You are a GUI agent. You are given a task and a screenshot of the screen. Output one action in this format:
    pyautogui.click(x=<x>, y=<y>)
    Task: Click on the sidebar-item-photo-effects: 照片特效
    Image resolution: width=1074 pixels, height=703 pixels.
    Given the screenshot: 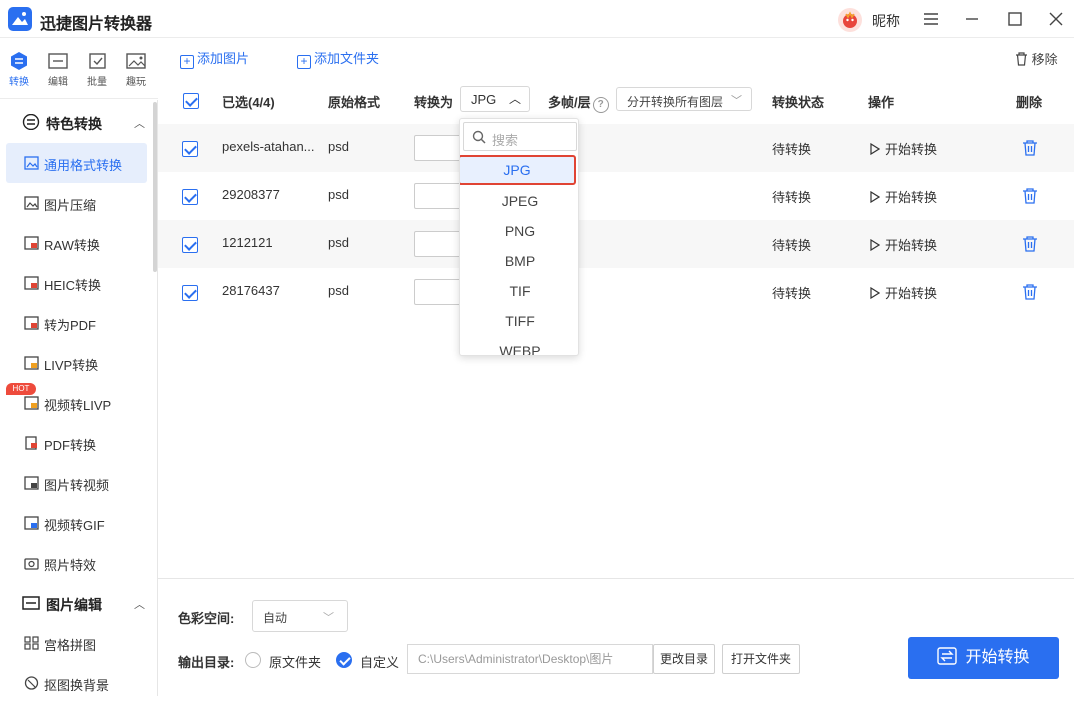 What is the action you would take?
    pyautogui.click(x=76, y=563)
    